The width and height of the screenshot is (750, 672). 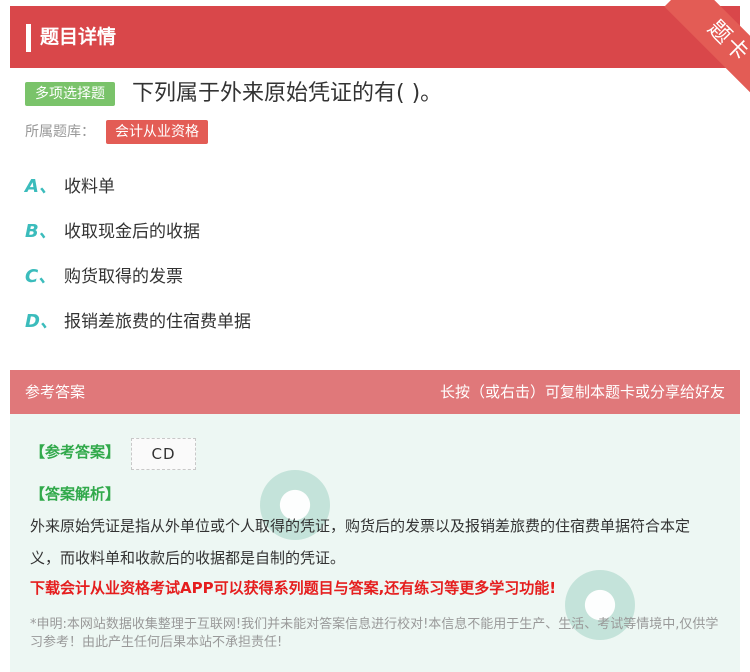 I want to click on reference-answer-label: 【参考答案】, so click(x=75, y=452).